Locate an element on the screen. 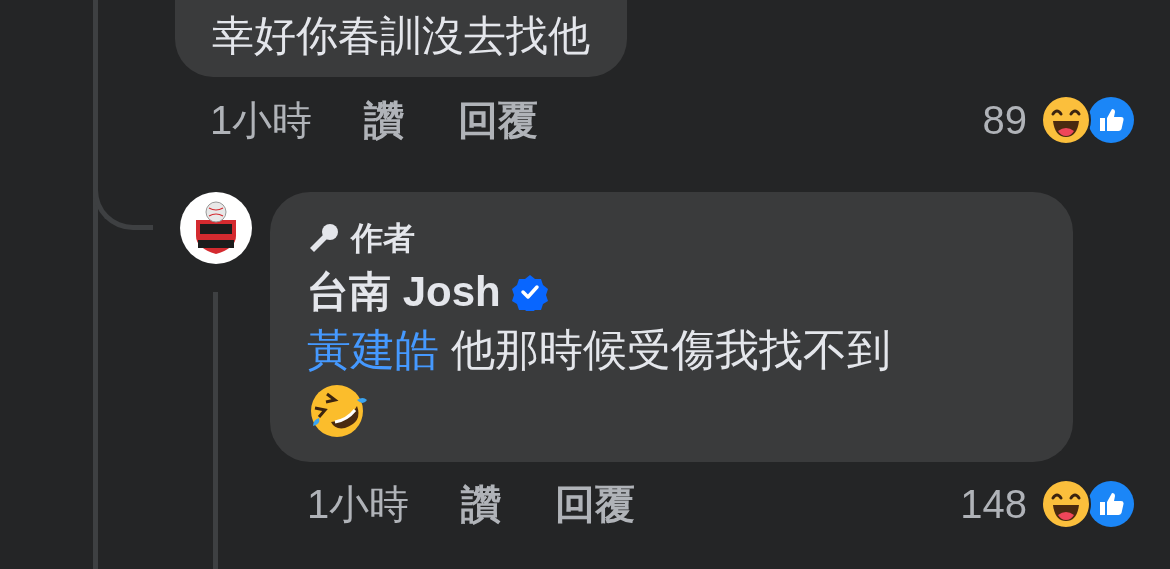 The image size is (1170, 569). mention-link: 黃建皓 is located at coordinates (373, 349).